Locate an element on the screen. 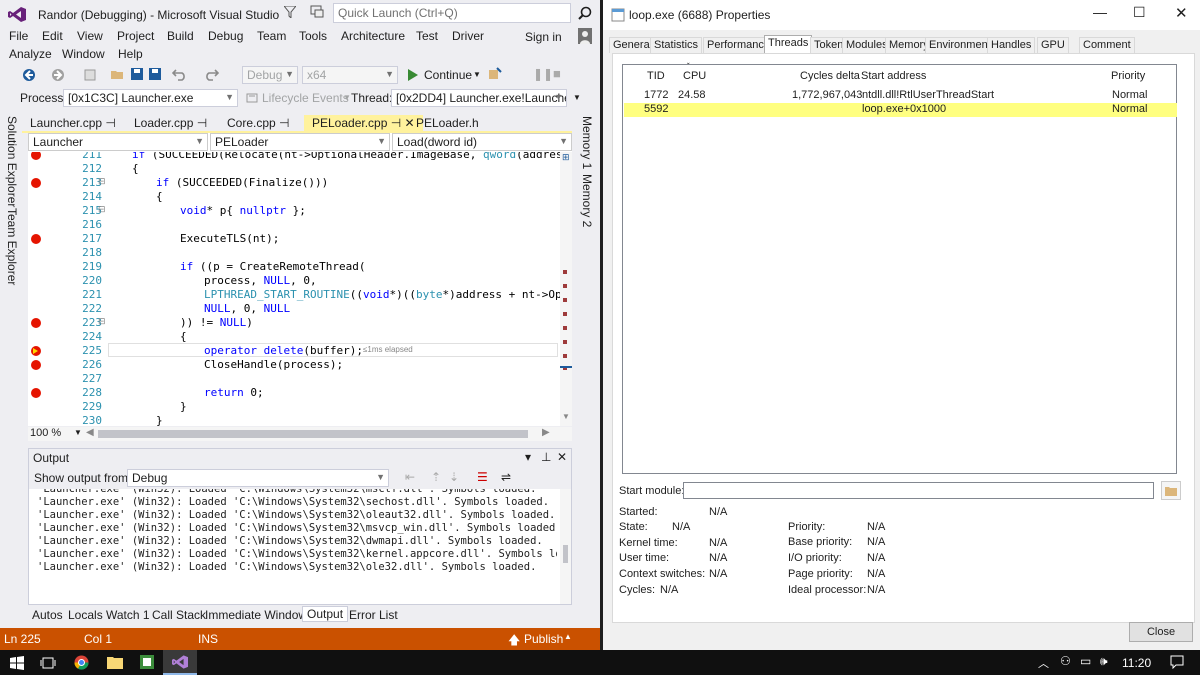 Image resolution: width=1200 pixels, height=675 pixels. tab-watch-1: Watch 1 is located at coordinates (128, 615).